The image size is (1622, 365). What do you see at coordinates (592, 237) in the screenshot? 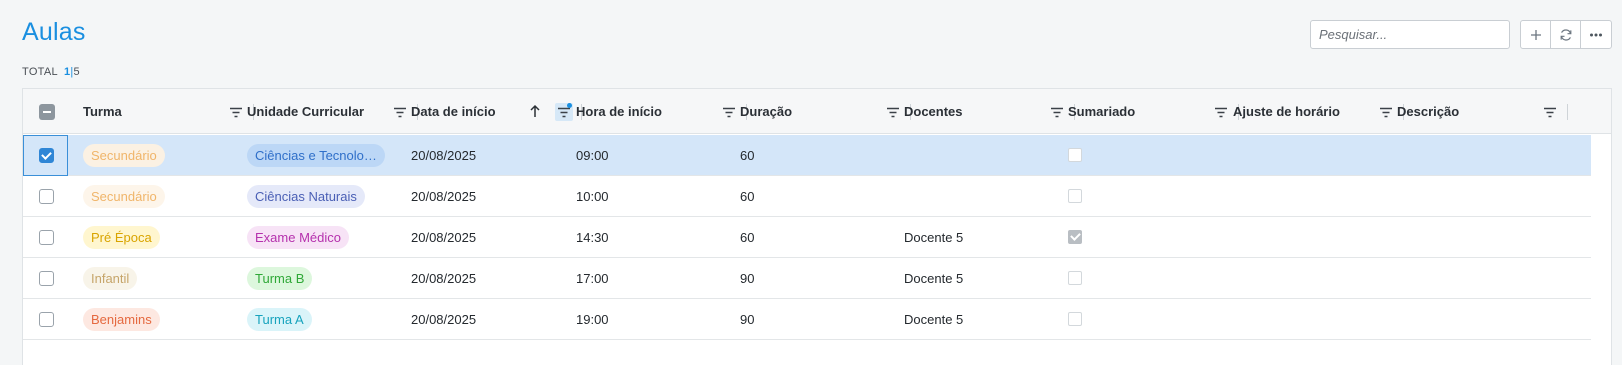
I see `cell-hora-de-inicio: 14:30` at bounding box center [592, 237].